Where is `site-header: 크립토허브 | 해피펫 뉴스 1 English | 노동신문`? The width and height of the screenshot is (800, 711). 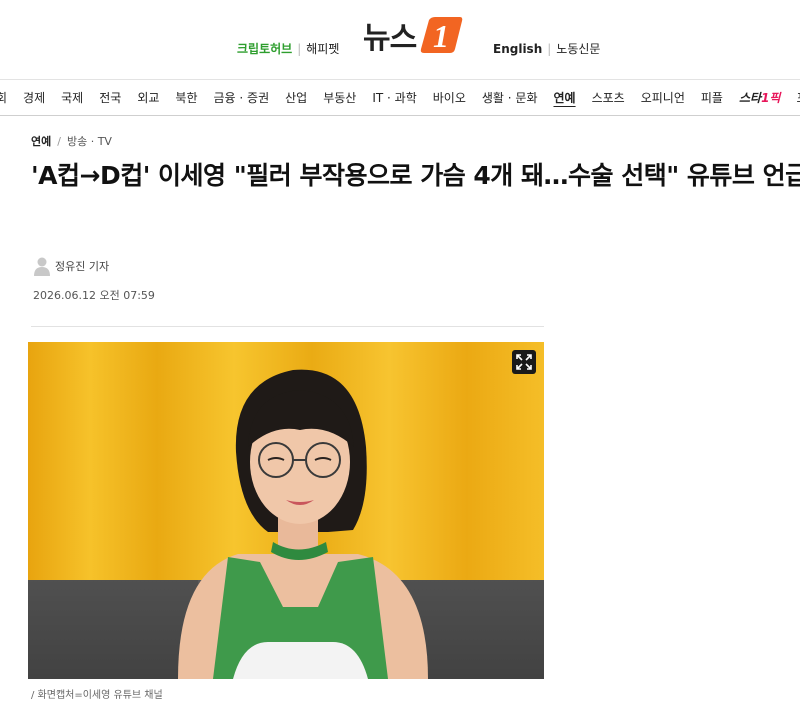 site-header: 크립토허브 | 해피펫 뉴스 1 English | 노동신문 is located at coordinates (400, 39).